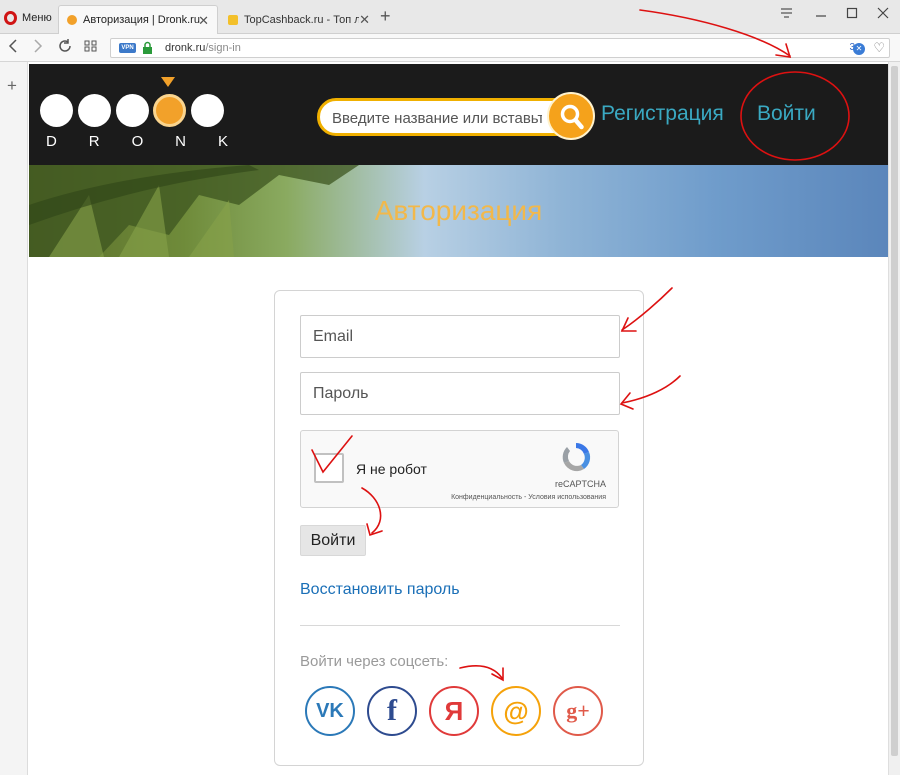 Image resolution: width=900 pixels, height=775 pixels. What do you see at coordinates (460, 336) in the screenshot?
I see `email-field` at bounding box center [460, 336].